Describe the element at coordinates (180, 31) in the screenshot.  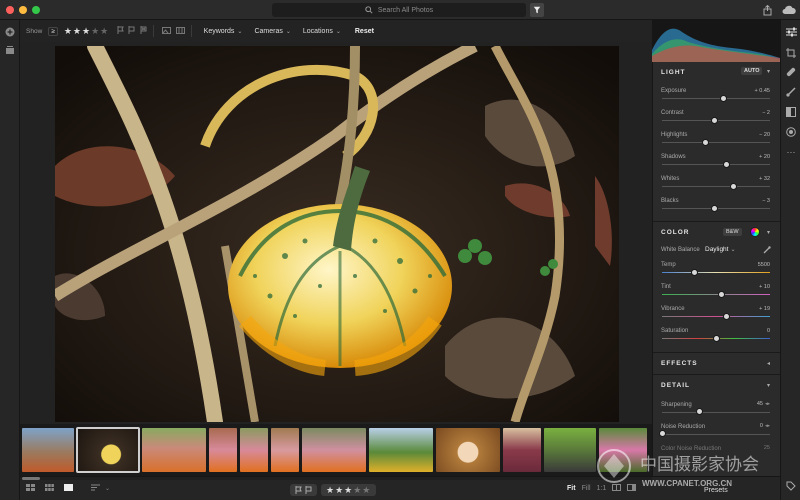
I see `video-type-filter` at that location.